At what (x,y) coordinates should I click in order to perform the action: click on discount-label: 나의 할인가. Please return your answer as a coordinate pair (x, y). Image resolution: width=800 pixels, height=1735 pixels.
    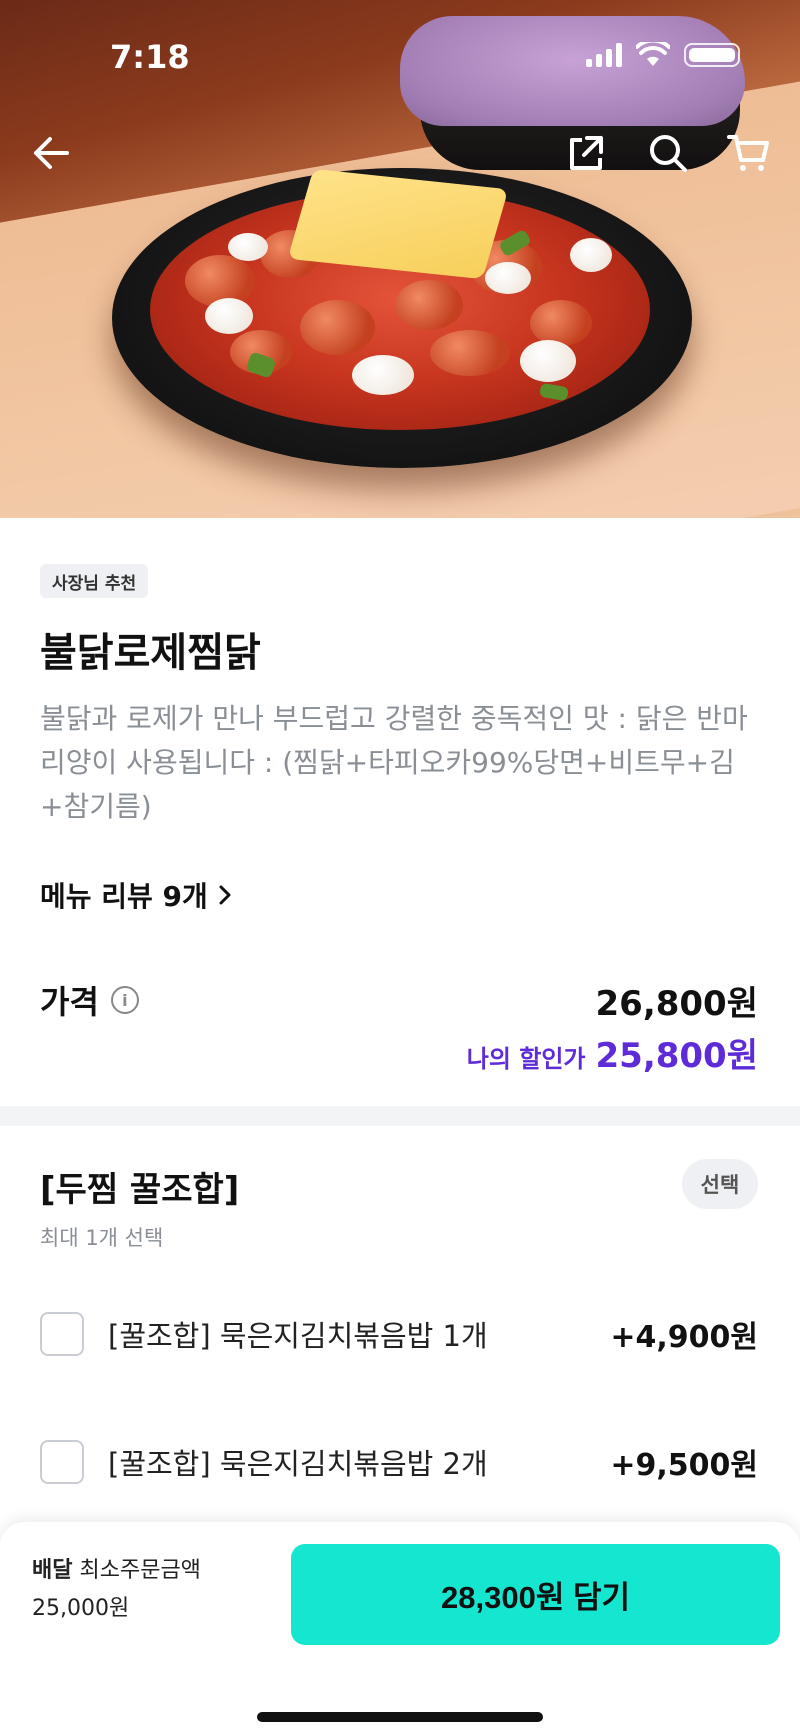
    Looking at the image, I should click on (526, 1059).